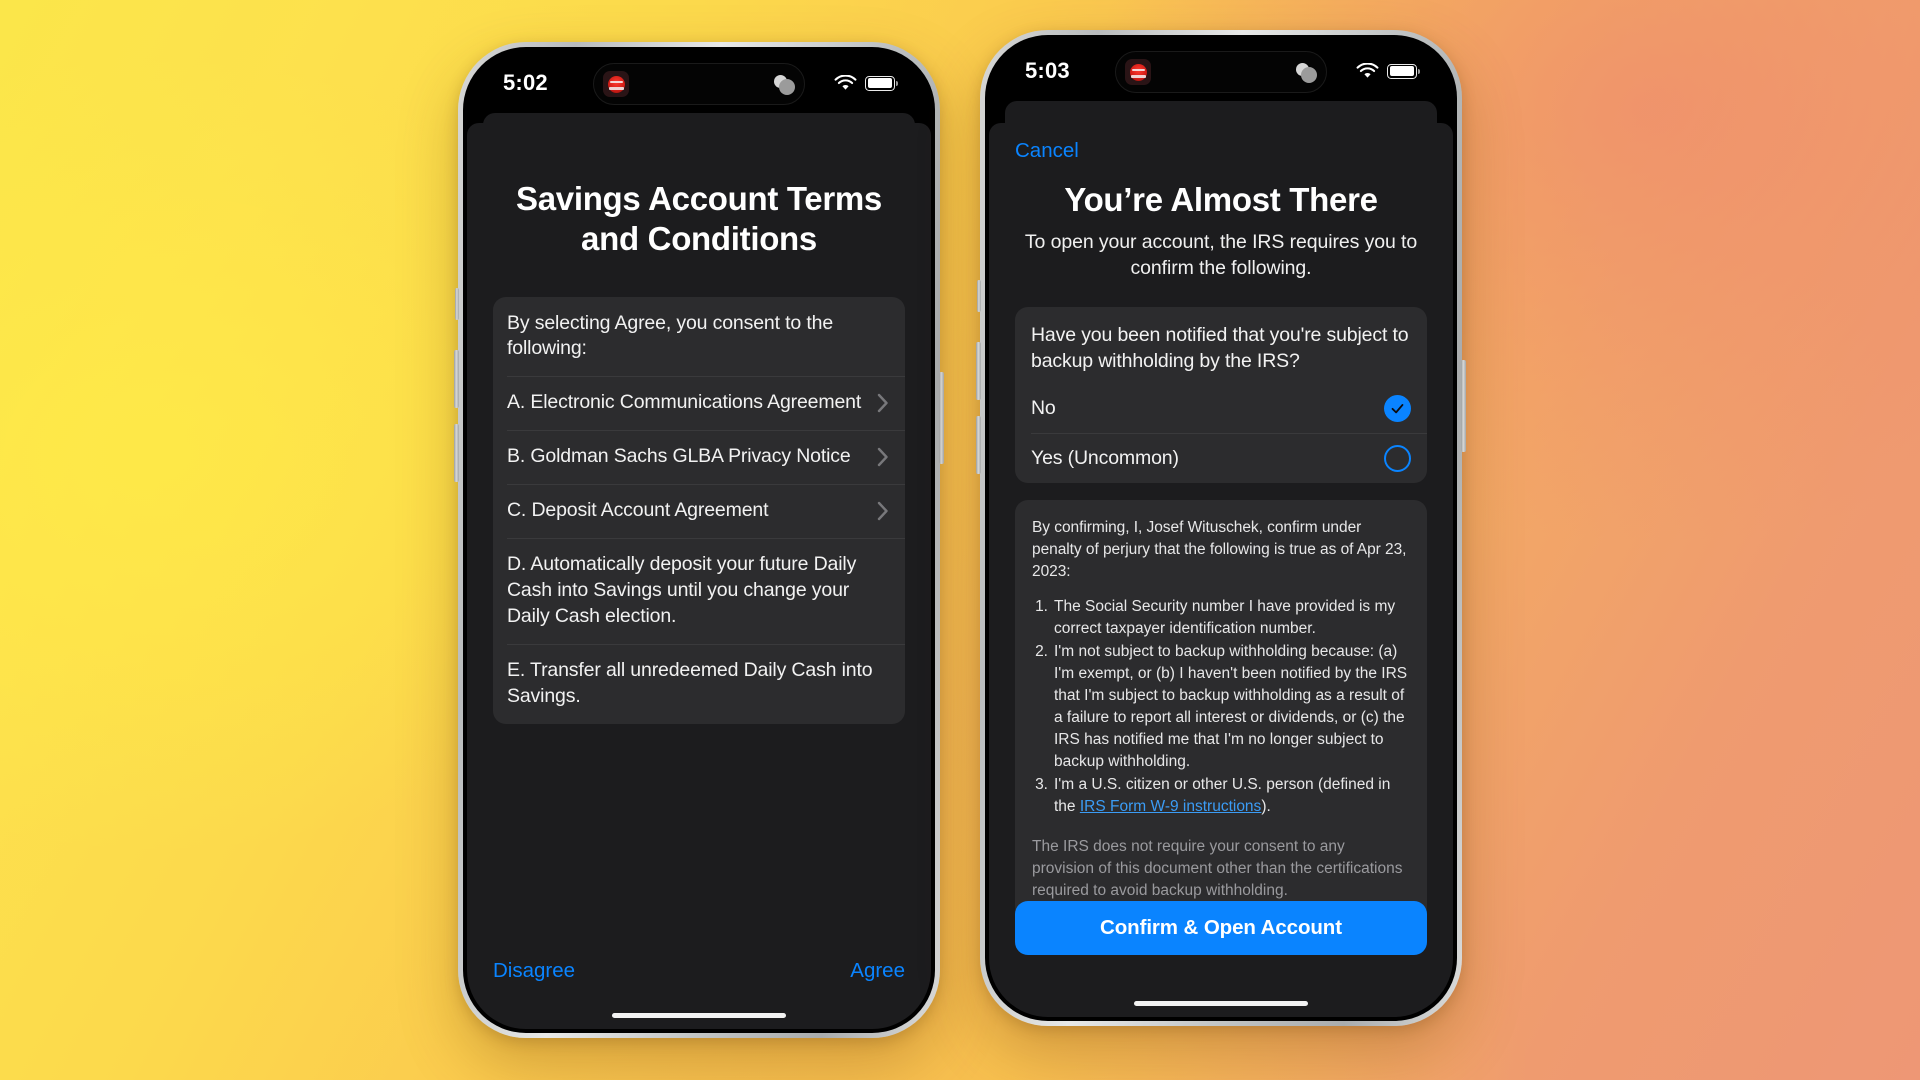 This screenshot has height=1080, width=1920. I want to click on confirm-and-open-account-button: Confirm & Open Account, so click(1221, 928).